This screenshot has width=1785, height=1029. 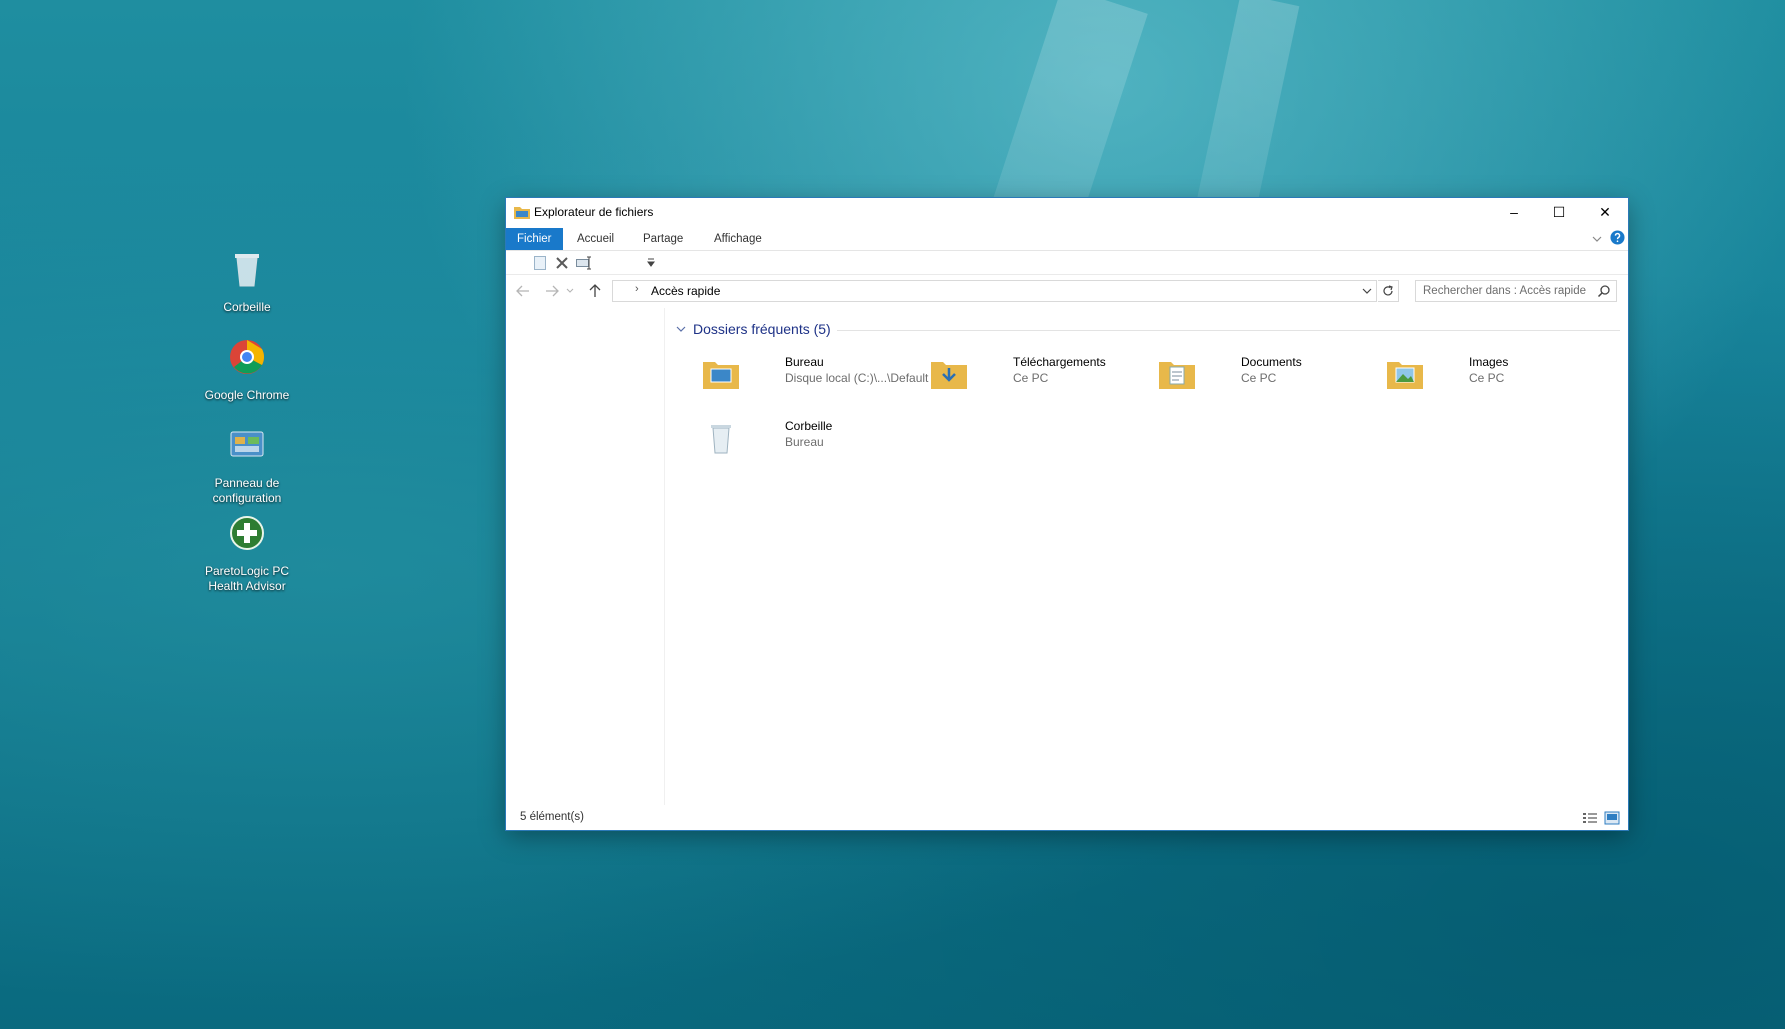 I want to click on navigation-bar: › Accès rapide, so click(x=1067, y=291).